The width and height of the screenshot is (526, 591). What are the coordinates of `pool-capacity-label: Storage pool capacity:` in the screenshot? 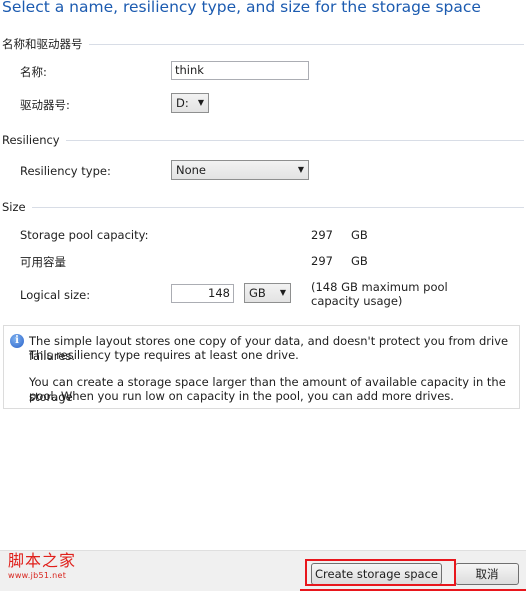 It's located at (84, 235).